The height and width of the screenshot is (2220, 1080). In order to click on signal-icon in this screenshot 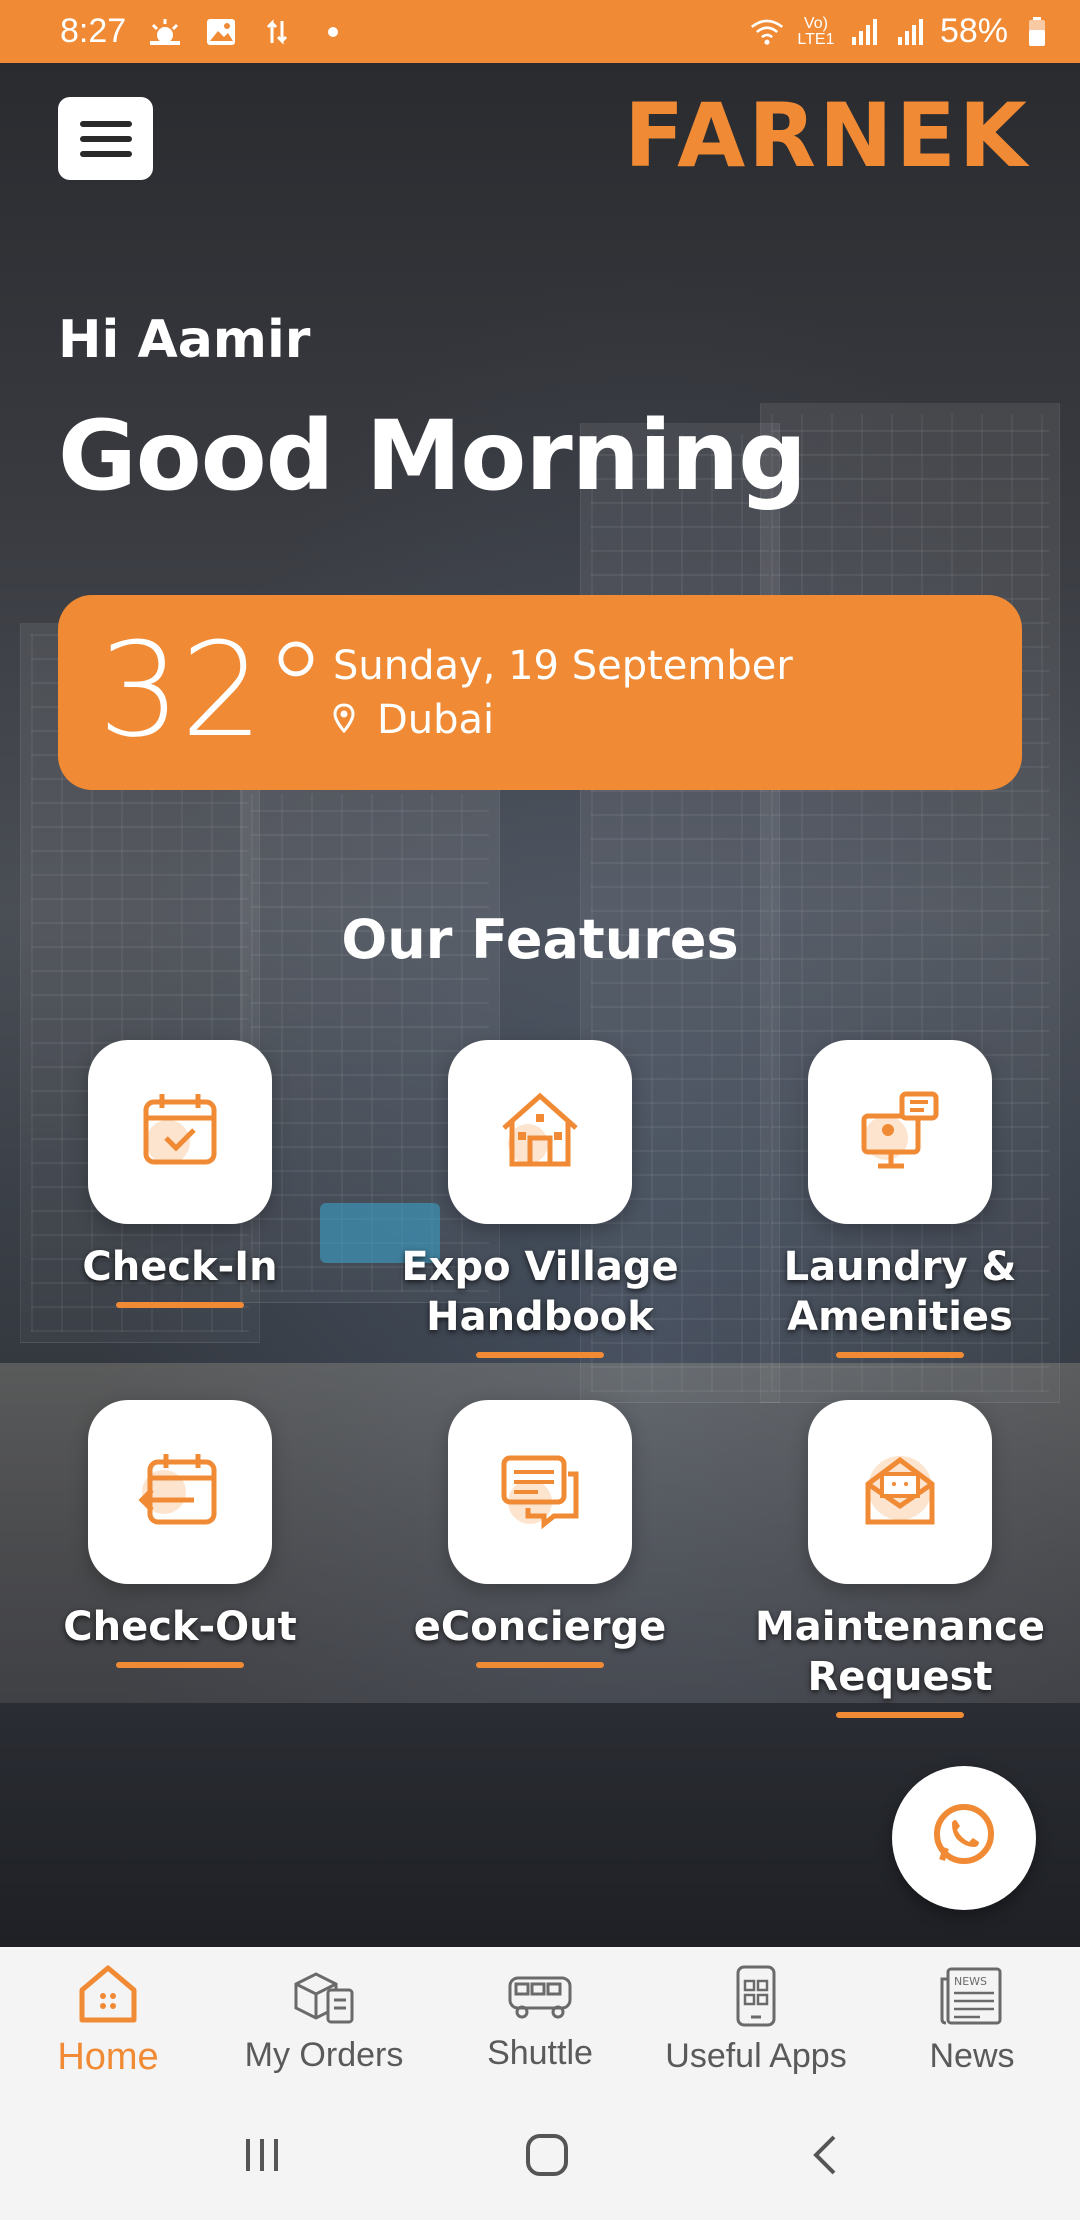, I will do `click(865, 32)`.